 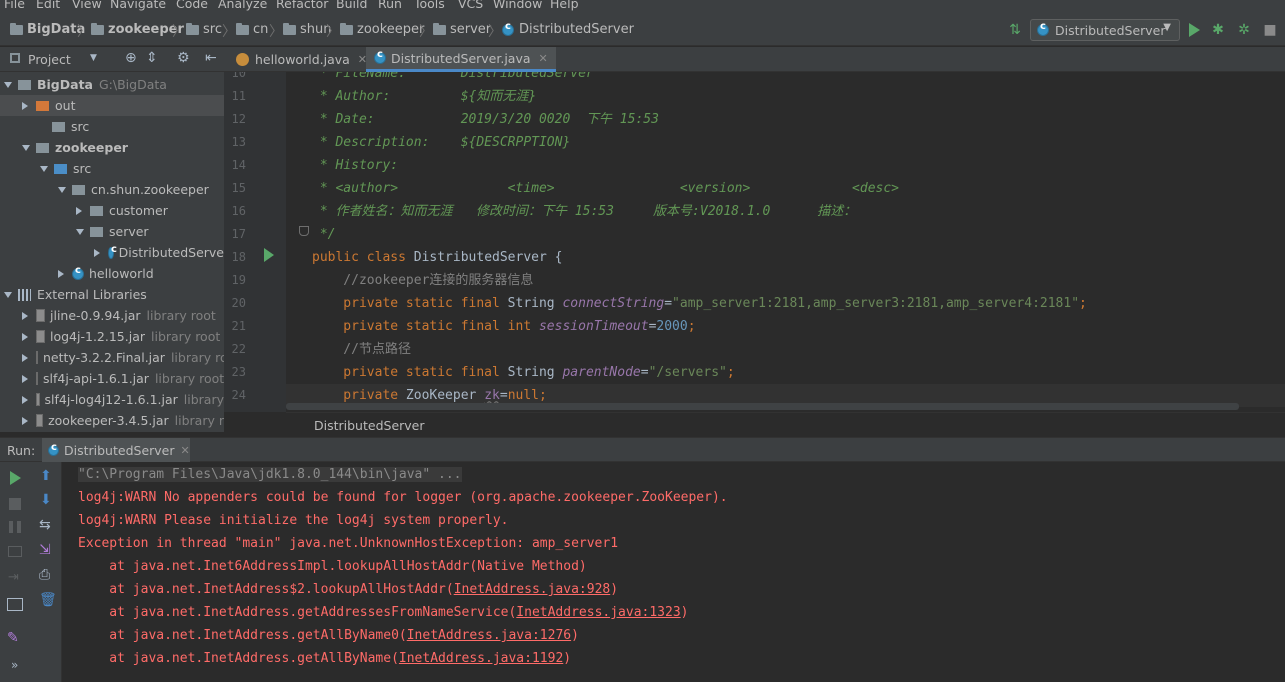 I want to click on pause-icon, so click(x=15, y=527).